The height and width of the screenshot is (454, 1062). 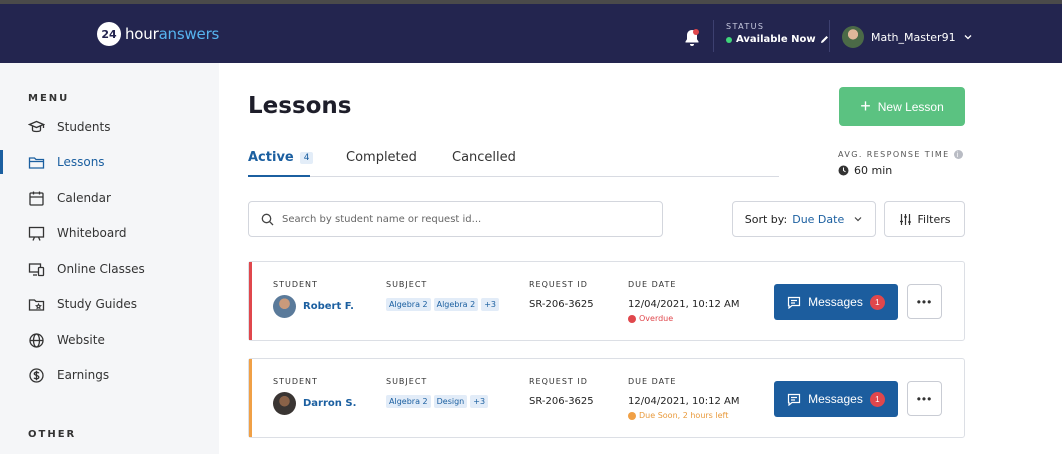 I want to click on sort-dropdown: Sort by: Due Date, so click(x=804, y=219).